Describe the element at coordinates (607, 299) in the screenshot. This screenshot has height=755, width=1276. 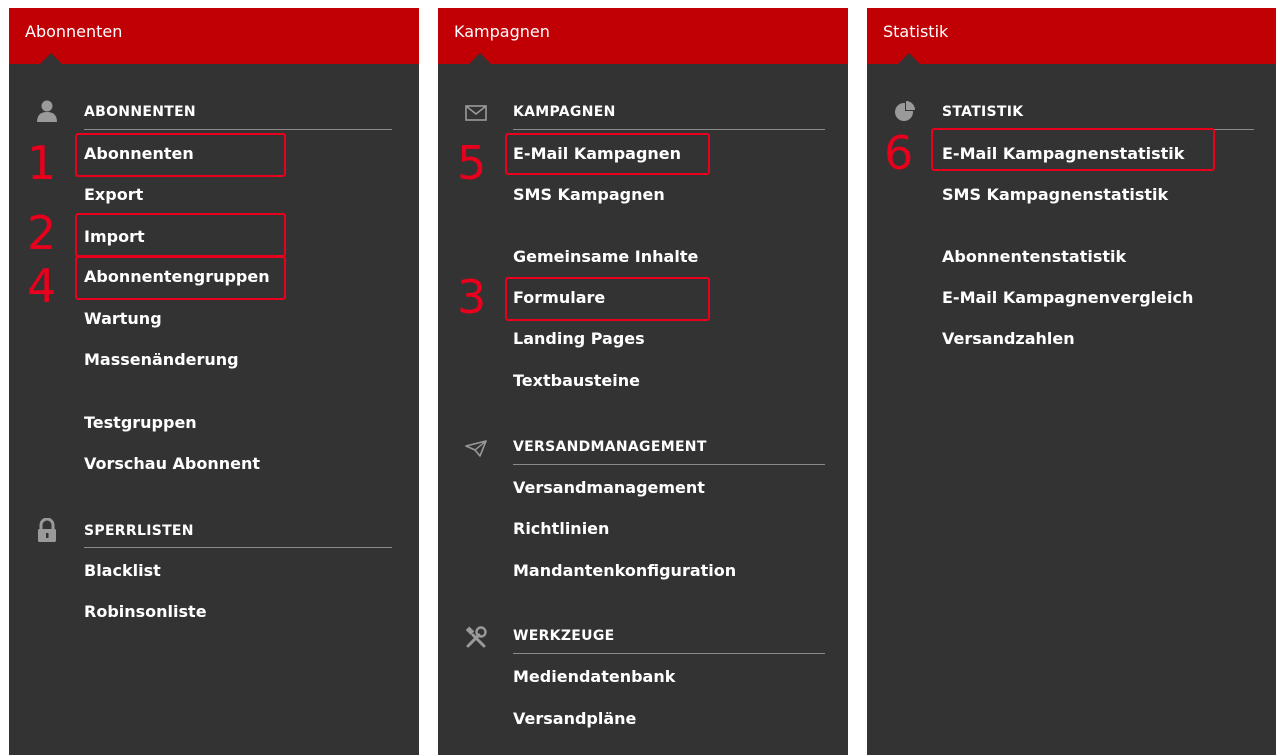
I see `highlight-box-formulare` at that location.